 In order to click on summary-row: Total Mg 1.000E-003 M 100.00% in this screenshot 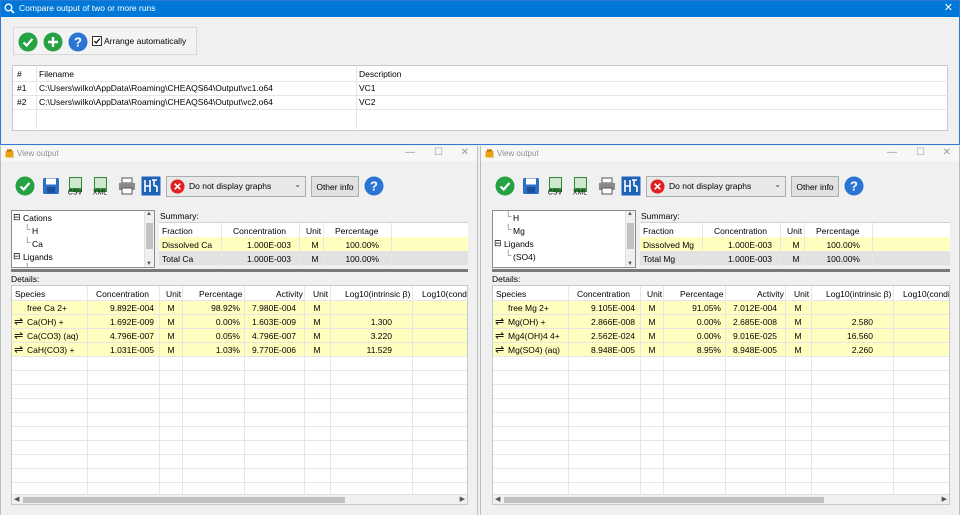, I will do `click(795, 258)`.